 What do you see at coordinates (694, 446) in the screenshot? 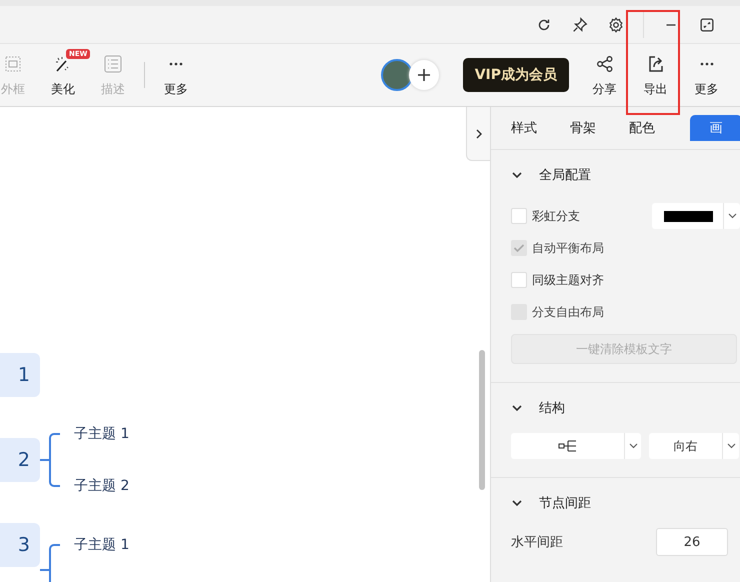
I see `direction-select: 向右` at bounding box center [694, 446].